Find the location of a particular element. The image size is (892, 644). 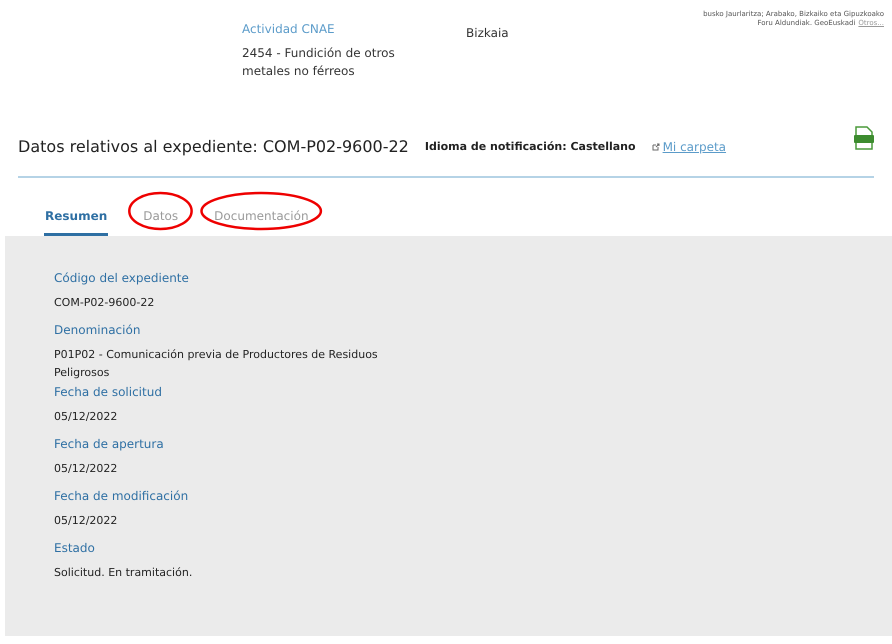

tab: Documentación is located at coordinates (261, 221).